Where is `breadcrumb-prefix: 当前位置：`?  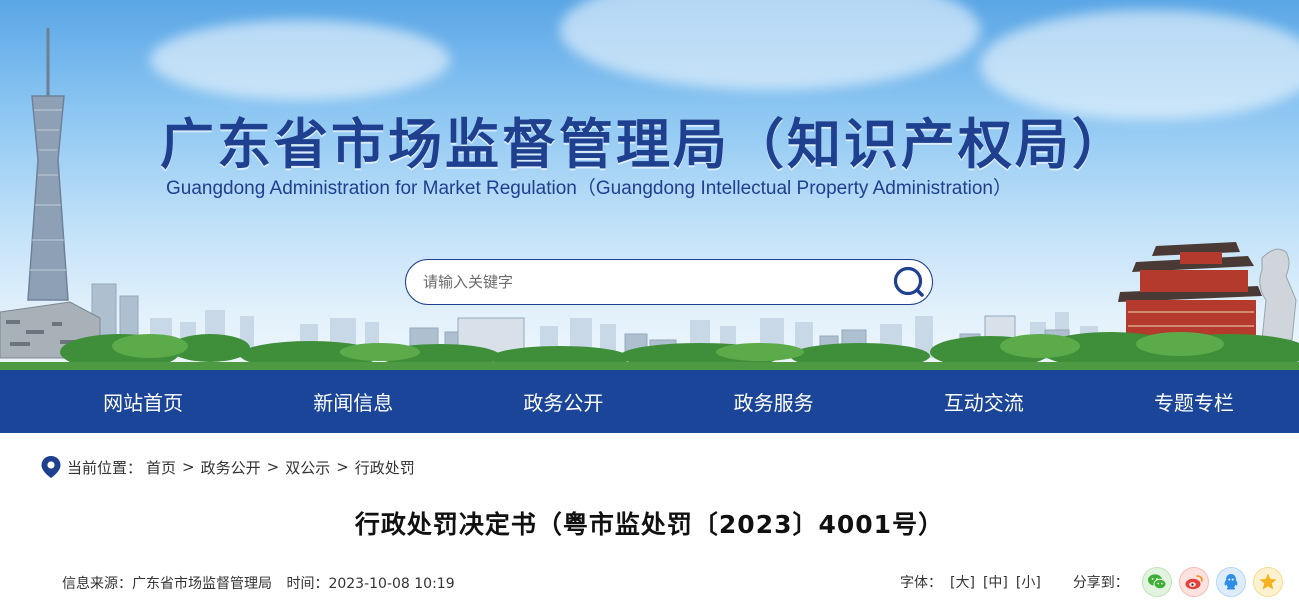 breadcrumb-prefix: 当前位置： is located at coordinates (105, 467).